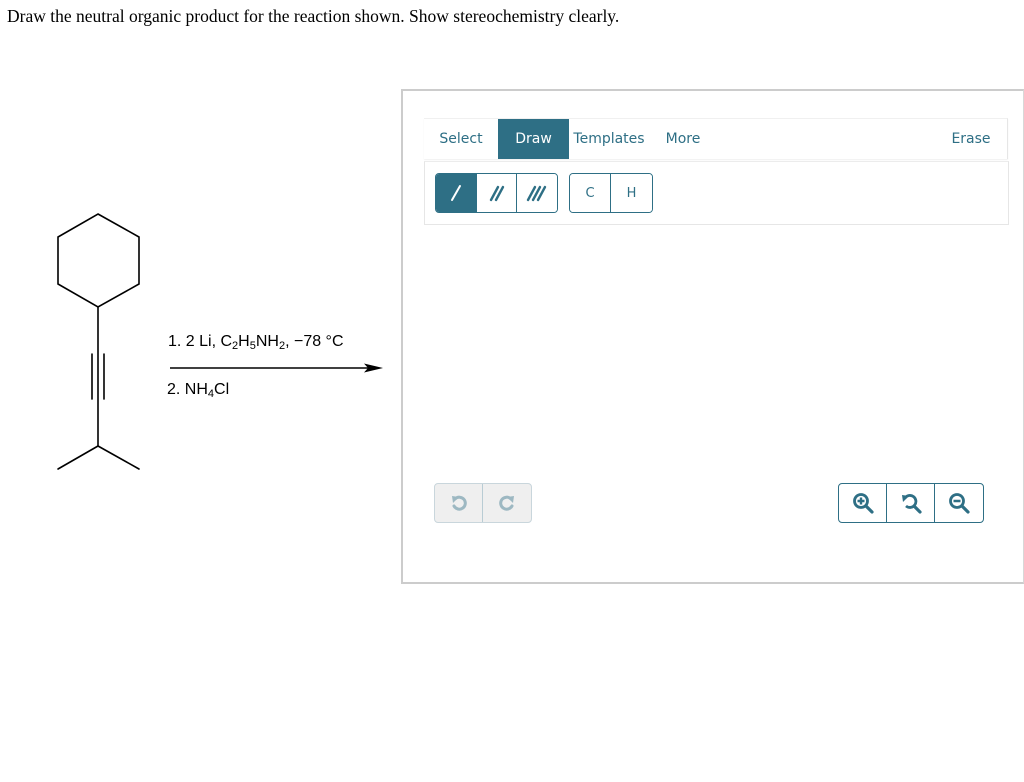 The height and width of the screenshot is (782, 1024). I want to click on reactant-structure, so click(98, 341).